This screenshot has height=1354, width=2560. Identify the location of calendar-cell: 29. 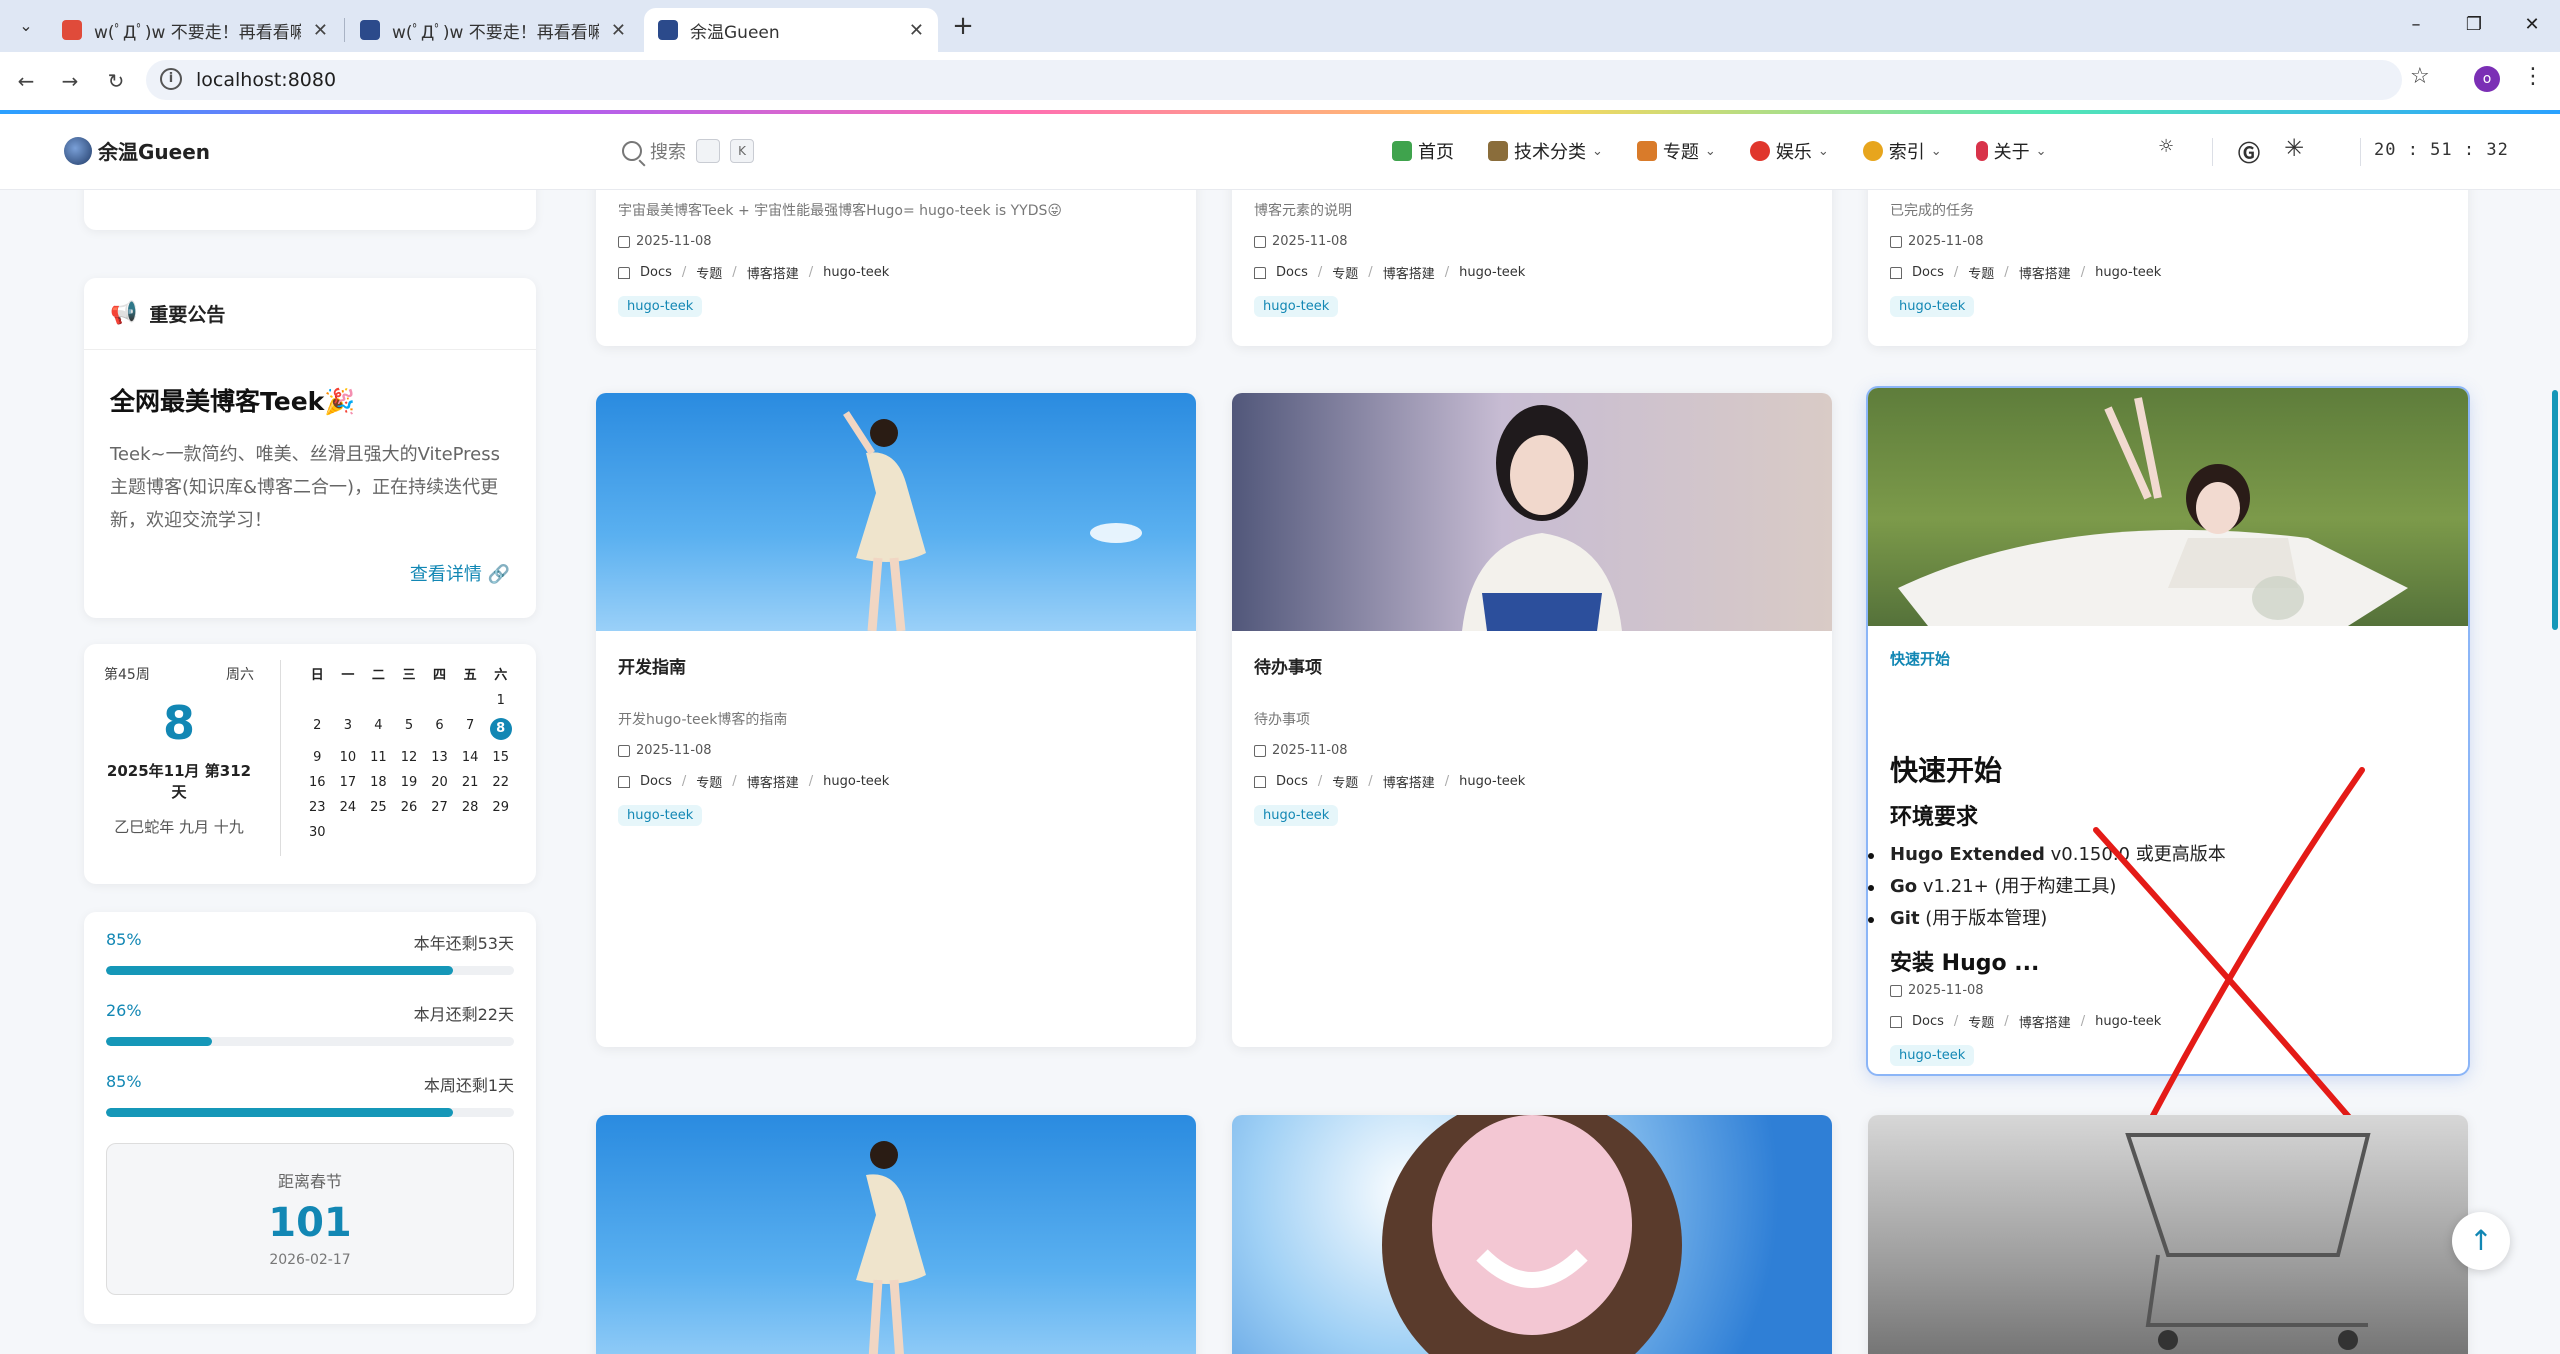
(500, 807).